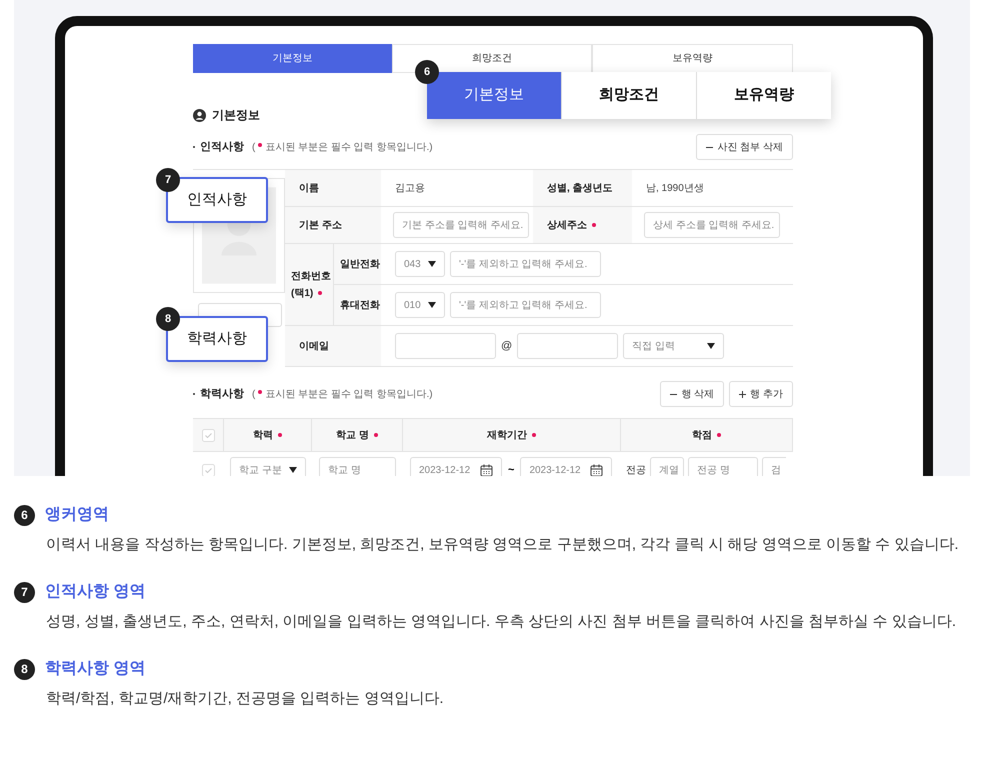 The image size is (984, 757). I want to click on field-label: 전화번호, so click(311, 277).